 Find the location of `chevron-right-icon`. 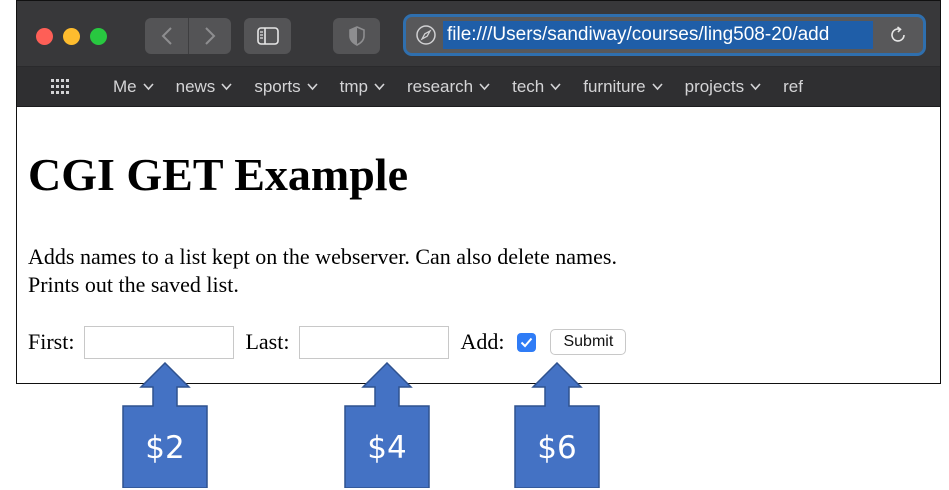

chevron-right-icon is located at coordinates (210, 36).